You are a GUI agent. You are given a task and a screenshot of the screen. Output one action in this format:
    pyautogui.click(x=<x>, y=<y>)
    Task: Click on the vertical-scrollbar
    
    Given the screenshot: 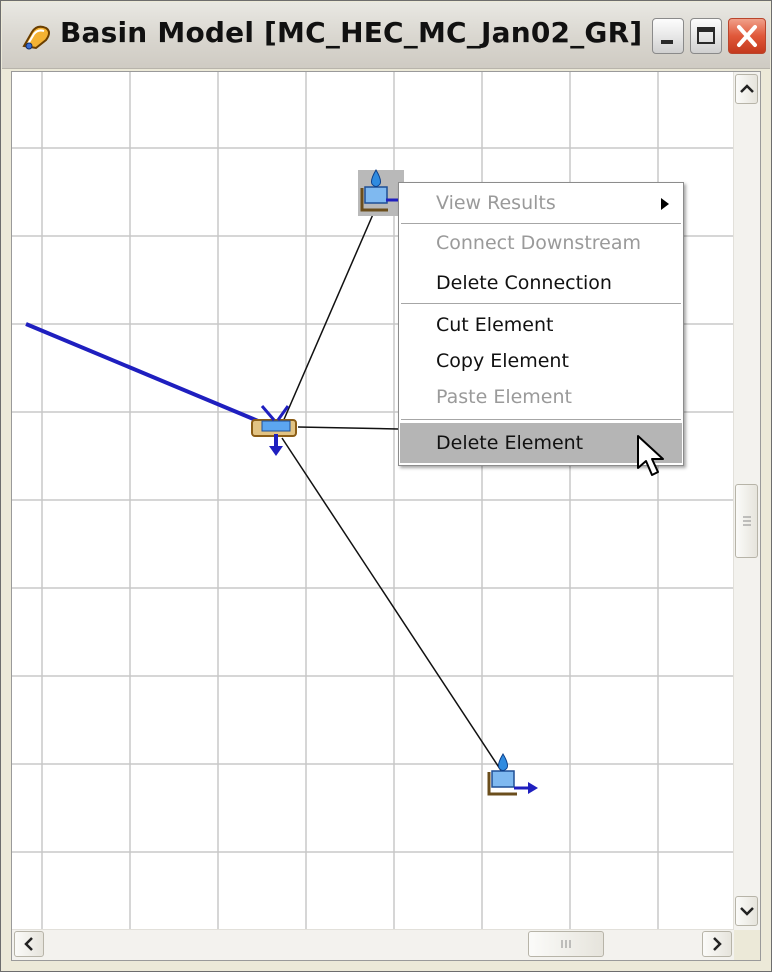 What is the action you would take?
    pyautogui.click(x=746, y=501)
    